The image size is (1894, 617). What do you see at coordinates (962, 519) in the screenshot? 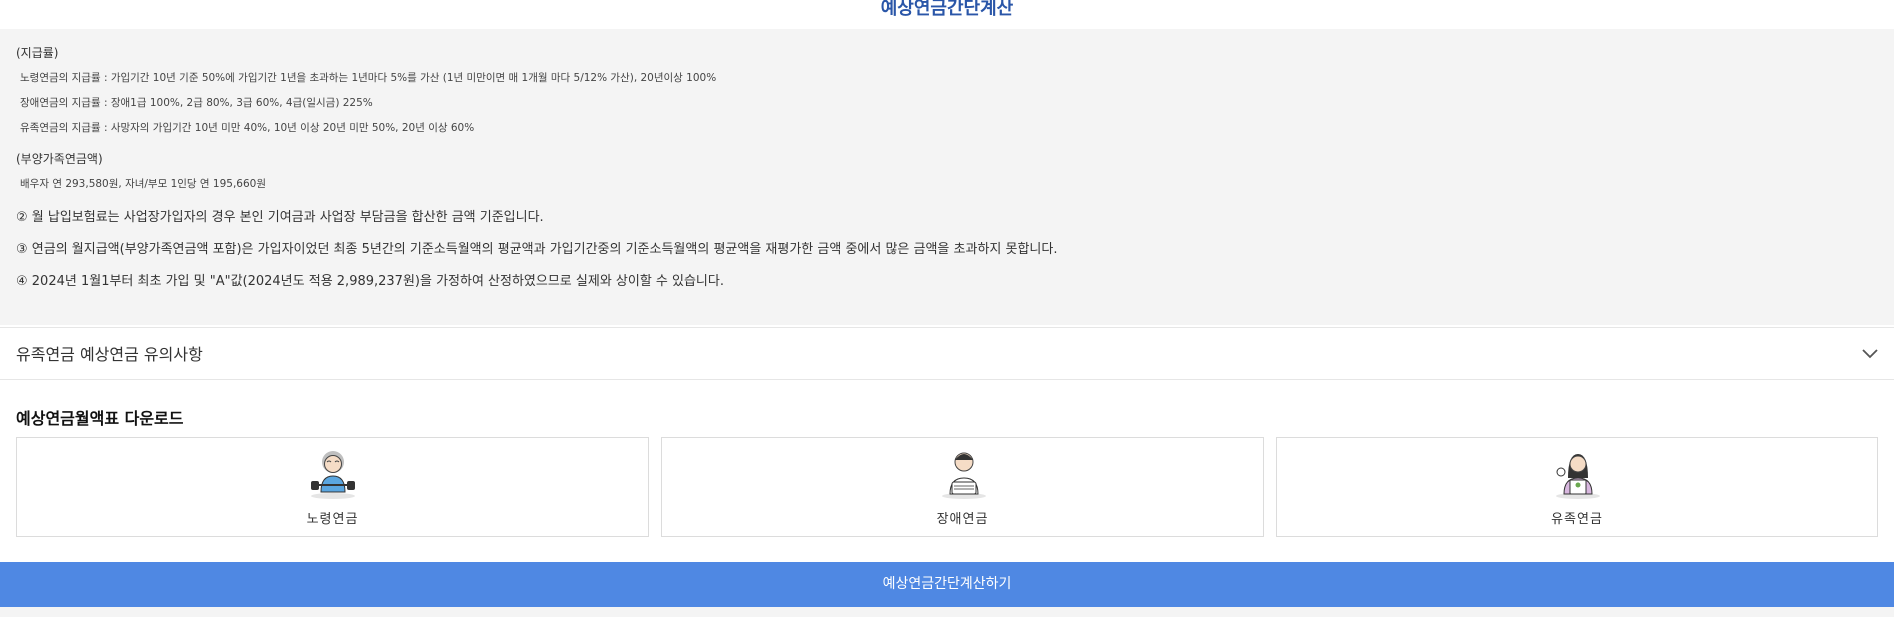
I see `disability-card-label: 장애연금` at bounding box center [962, 519].